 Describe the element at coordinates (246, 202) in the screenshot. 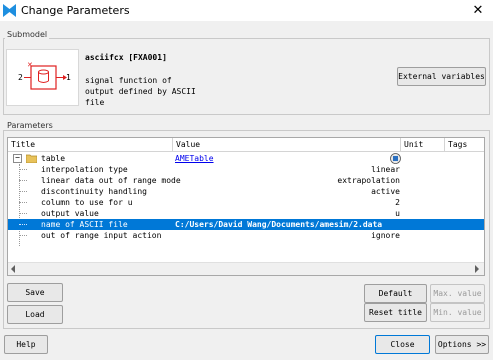

I see `table-row: column to use for u 2` at that location.